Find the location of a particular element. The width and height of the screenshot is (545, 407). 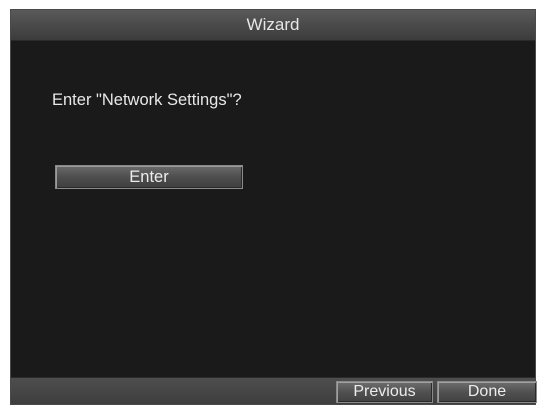

previous-button: Previous is located at coordinates (384, 392).